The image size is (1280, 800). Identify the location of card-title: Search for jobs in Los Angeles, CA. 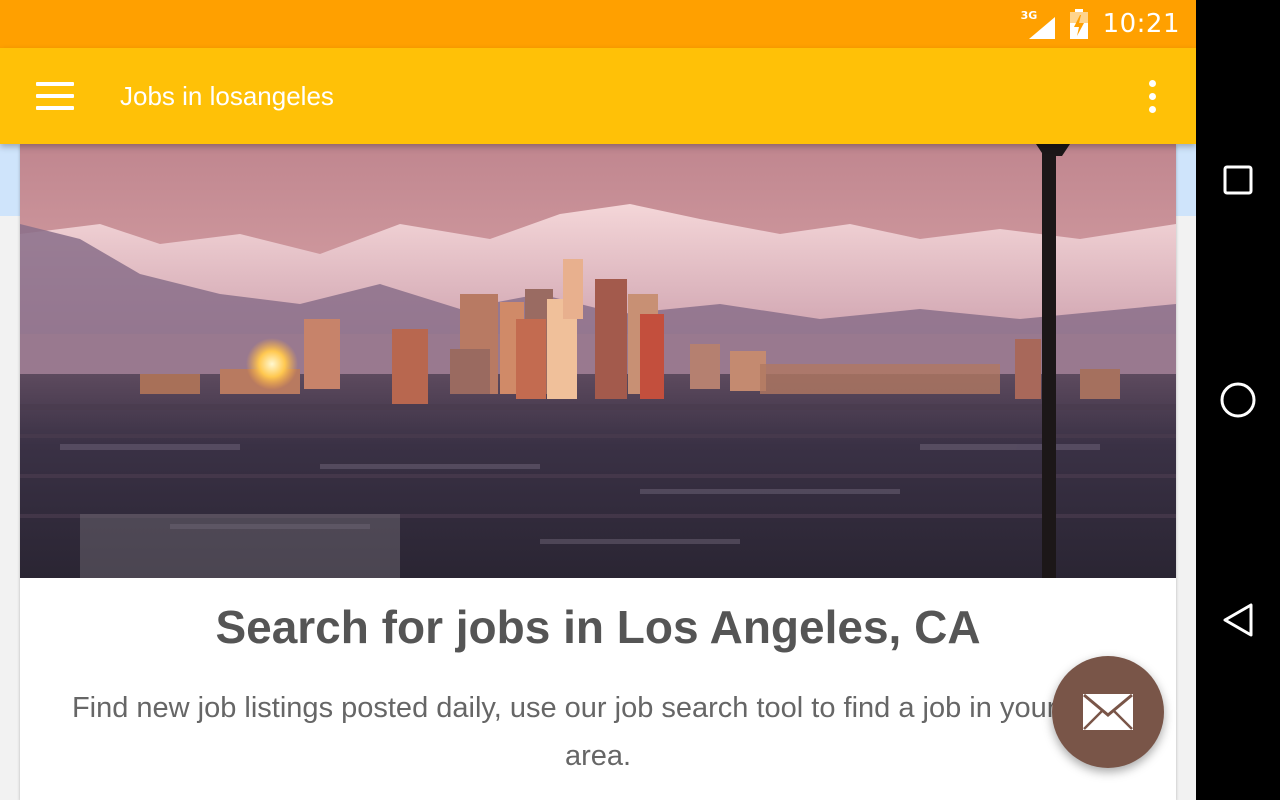
(598, 627).